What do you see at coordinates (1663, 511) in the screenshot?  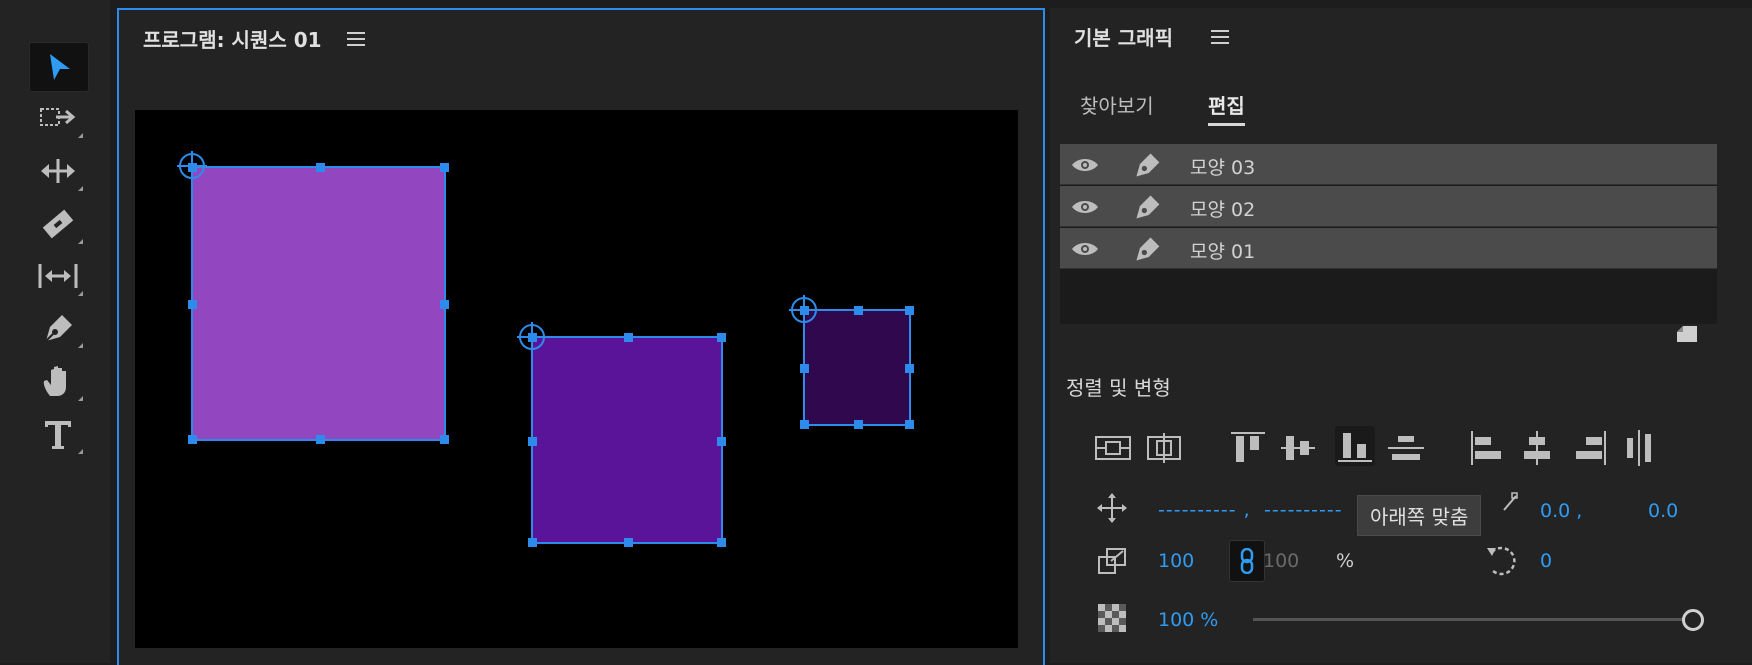 I see `anchor-y-value: 0.0` at bounding box center [1663, 511].